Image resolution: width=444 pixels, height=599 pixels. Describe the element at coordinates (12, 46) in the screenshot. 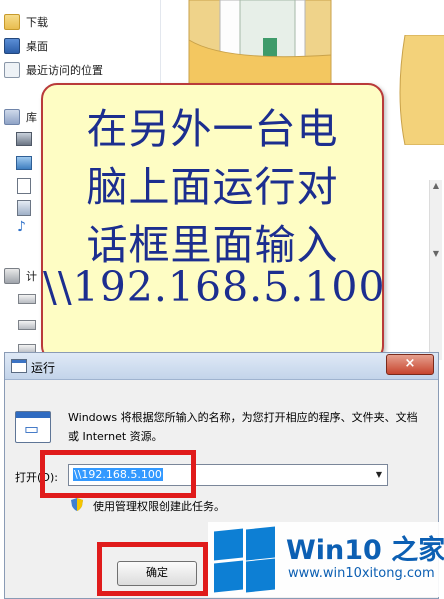

I see `desktop-icon` at that location.